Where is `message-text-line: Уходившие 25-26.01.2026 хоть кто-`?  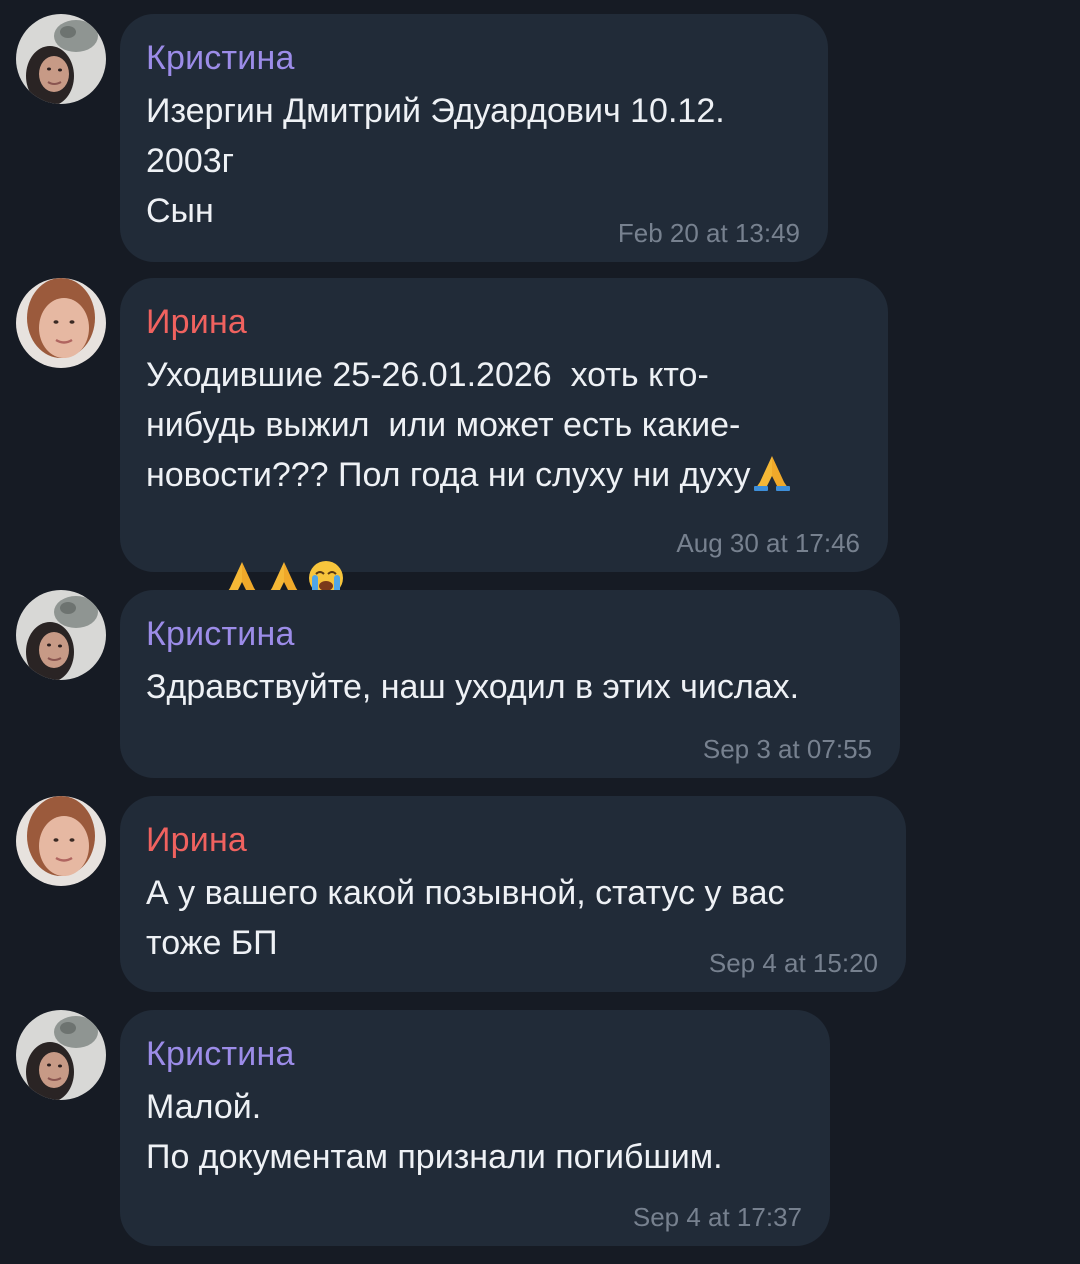
message-text-line: Уходившие 25-26.01.2026 хоть кто- is located at coordinates (427, 375).